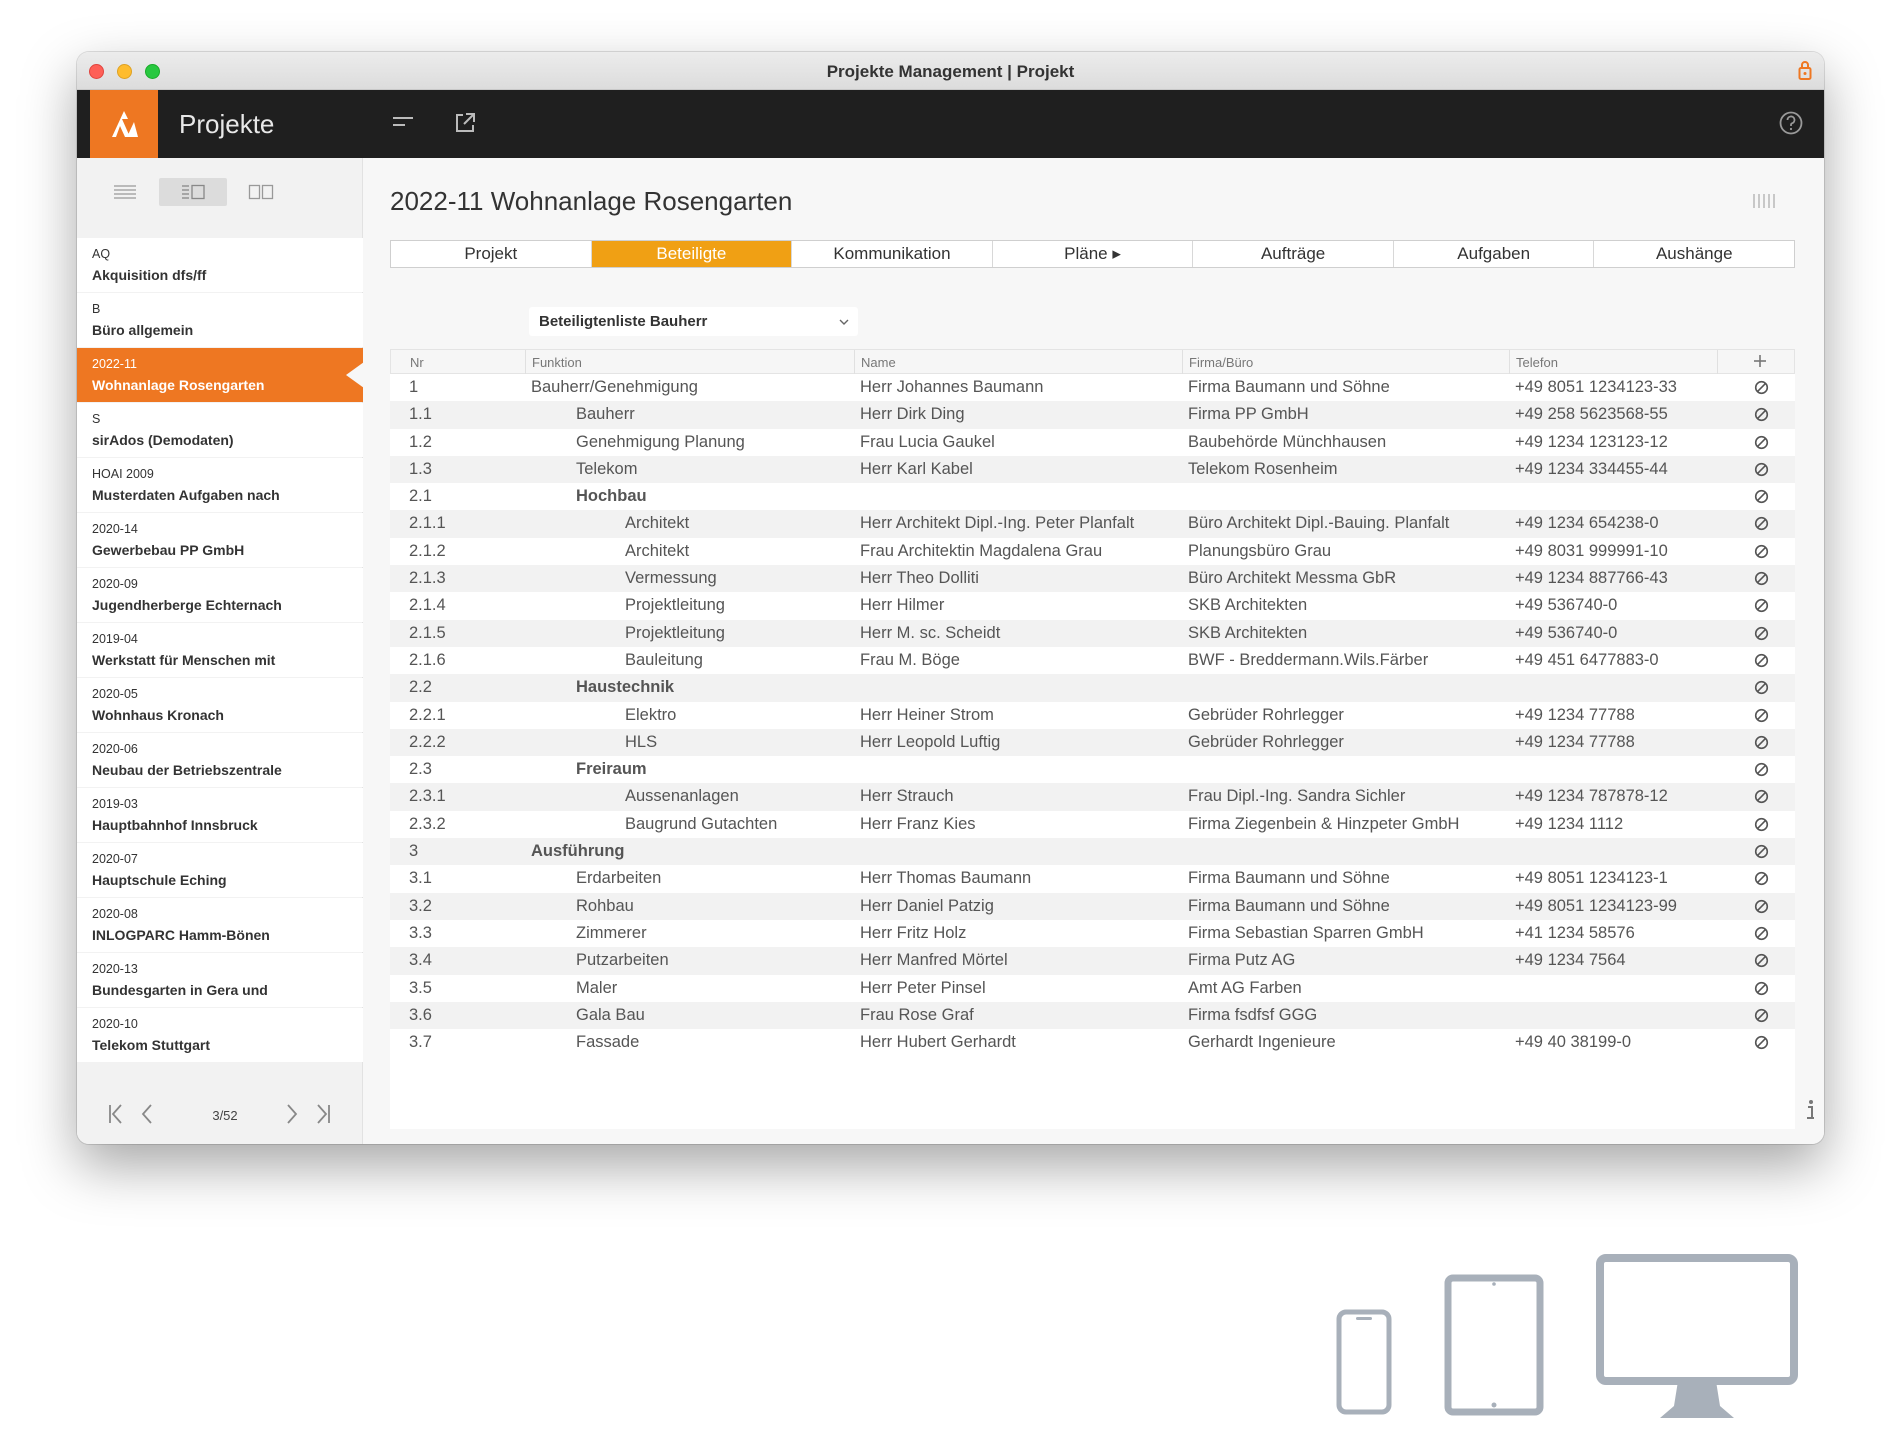 The height and width of the screenshot is (1455, 1900). What do you see at coordinates (220, 430) in the screenshot?
I see `project-list-item: SsirAdos (Demodaten)` at bounding box center [220, 430].